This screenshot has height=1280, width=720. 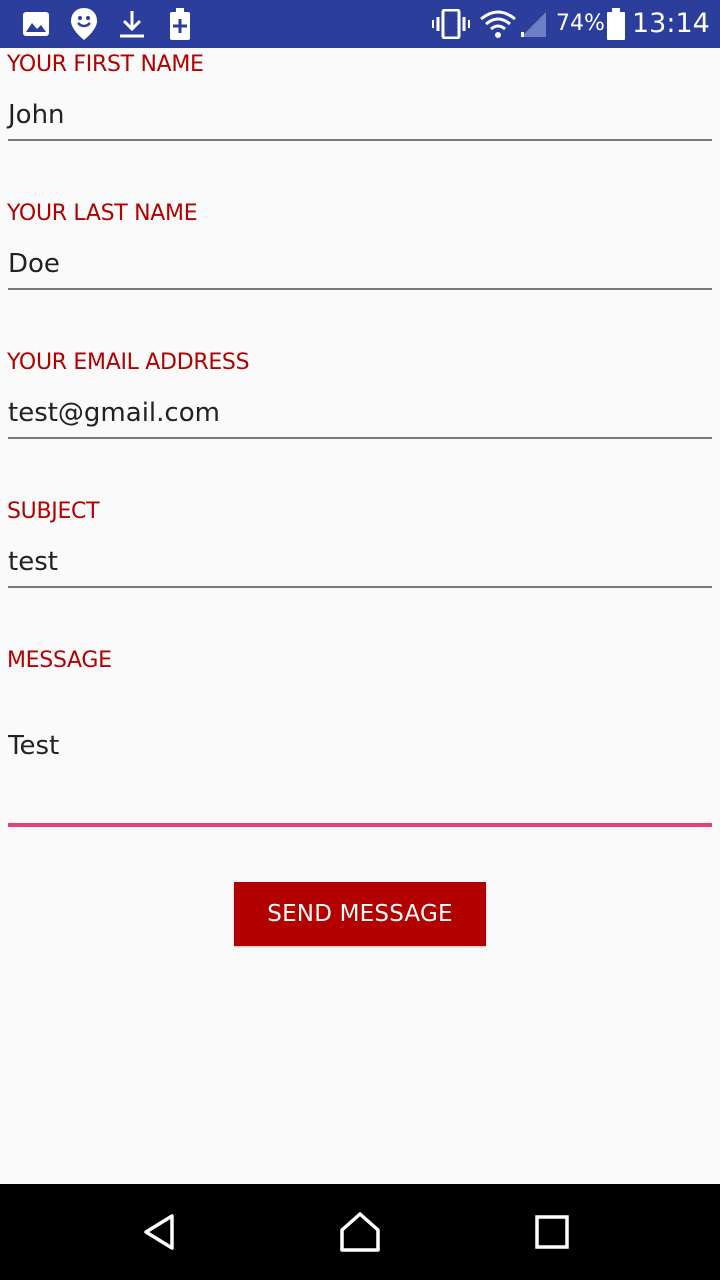 I want to click on send-message-button: SEND MESSAGE, so click(x=360, y=914).